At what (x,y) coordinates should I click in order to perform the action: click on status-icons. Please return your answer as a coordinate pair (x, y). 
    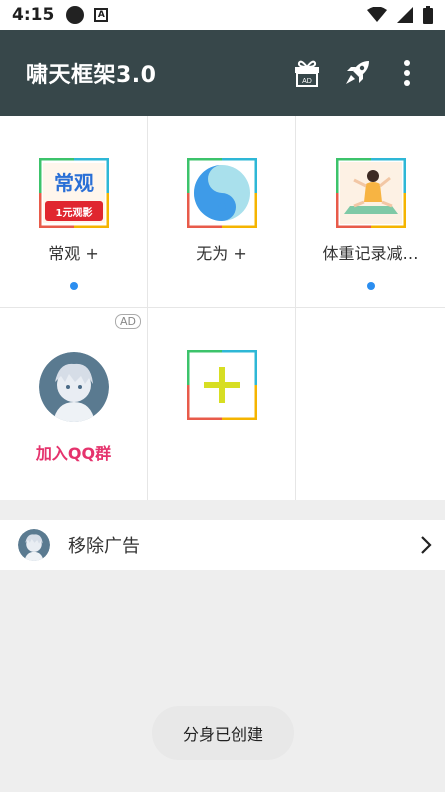
    Looking at the image, I should click on (400, 15).